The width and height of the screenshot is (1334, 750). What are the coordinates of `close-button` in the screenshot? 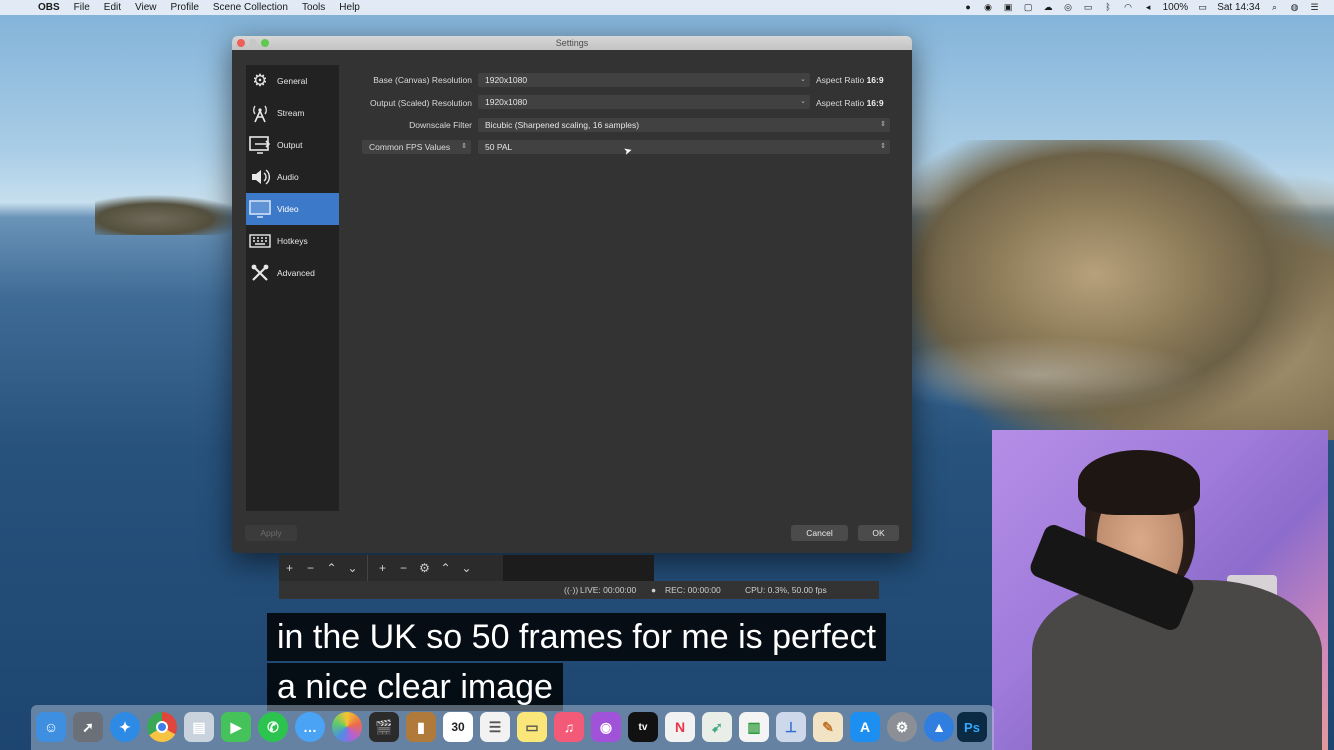 It's located at (241, 43).